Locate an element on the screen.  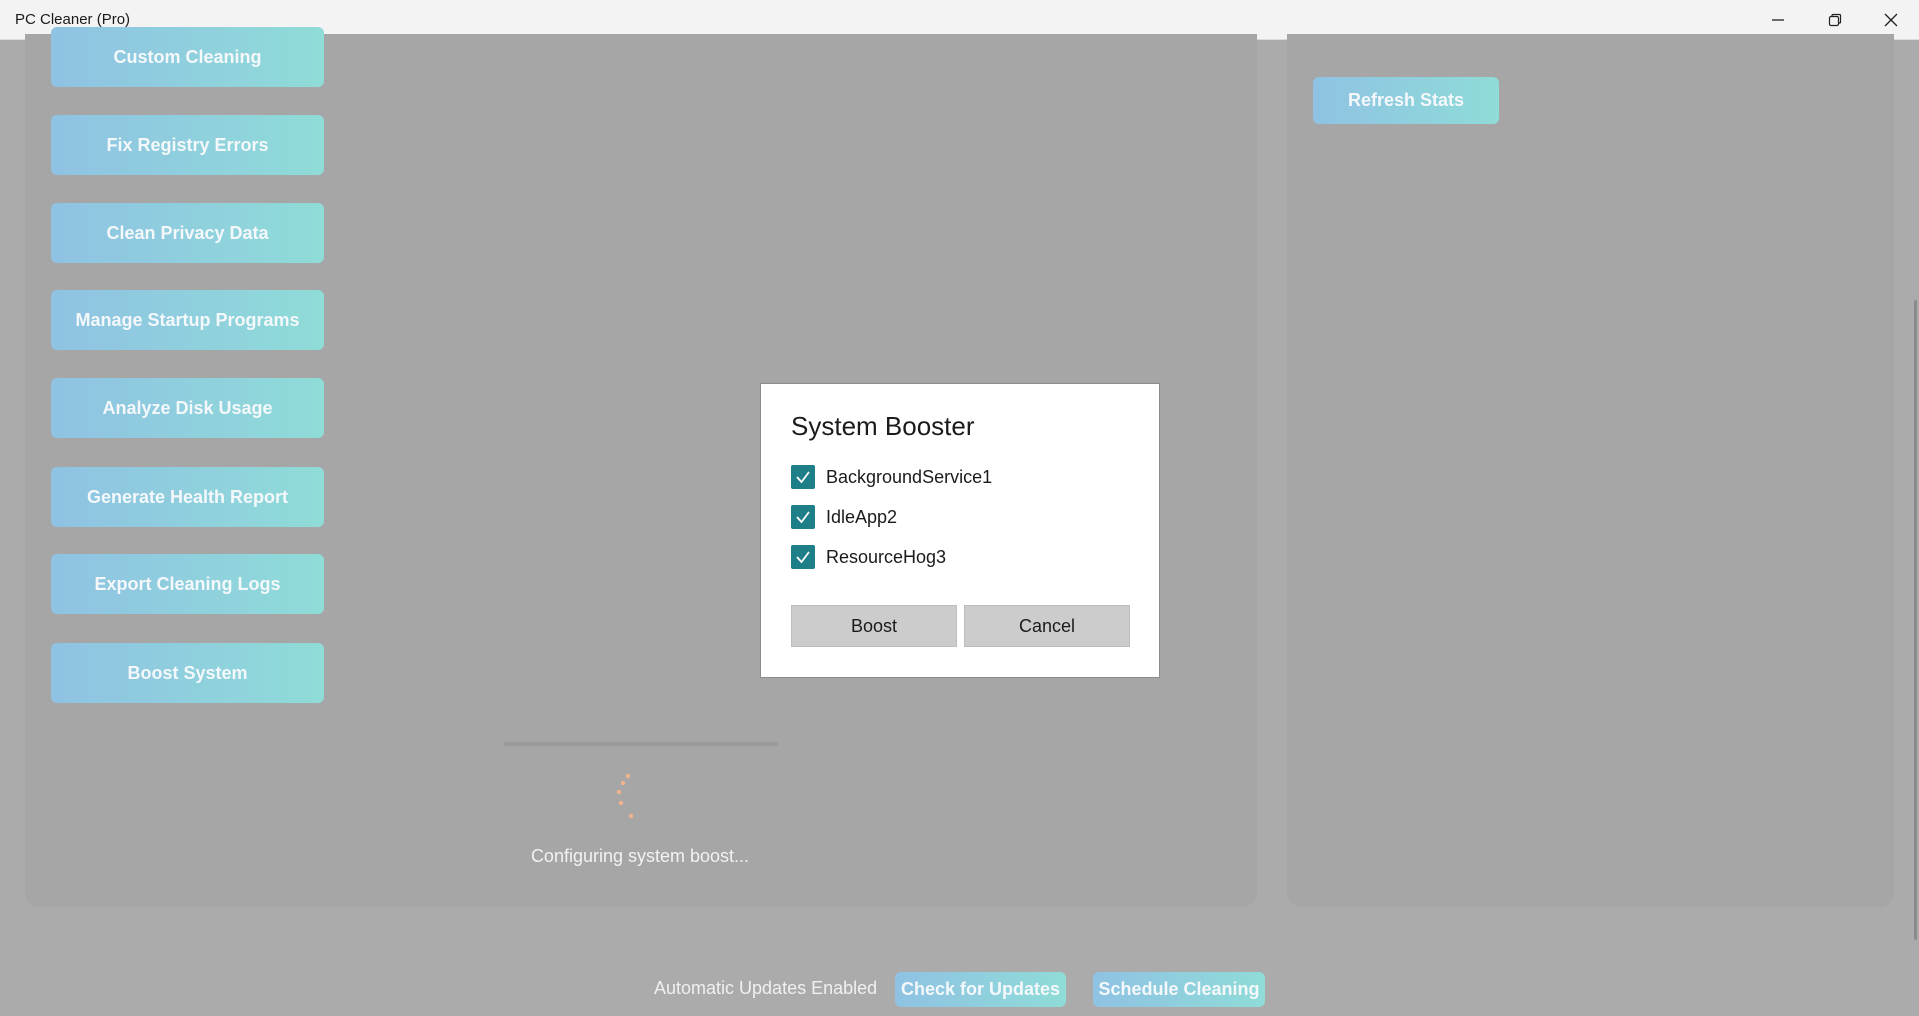
checkbox-row-idleapp2: IdleApp2 is located at coordinates (844, 517).